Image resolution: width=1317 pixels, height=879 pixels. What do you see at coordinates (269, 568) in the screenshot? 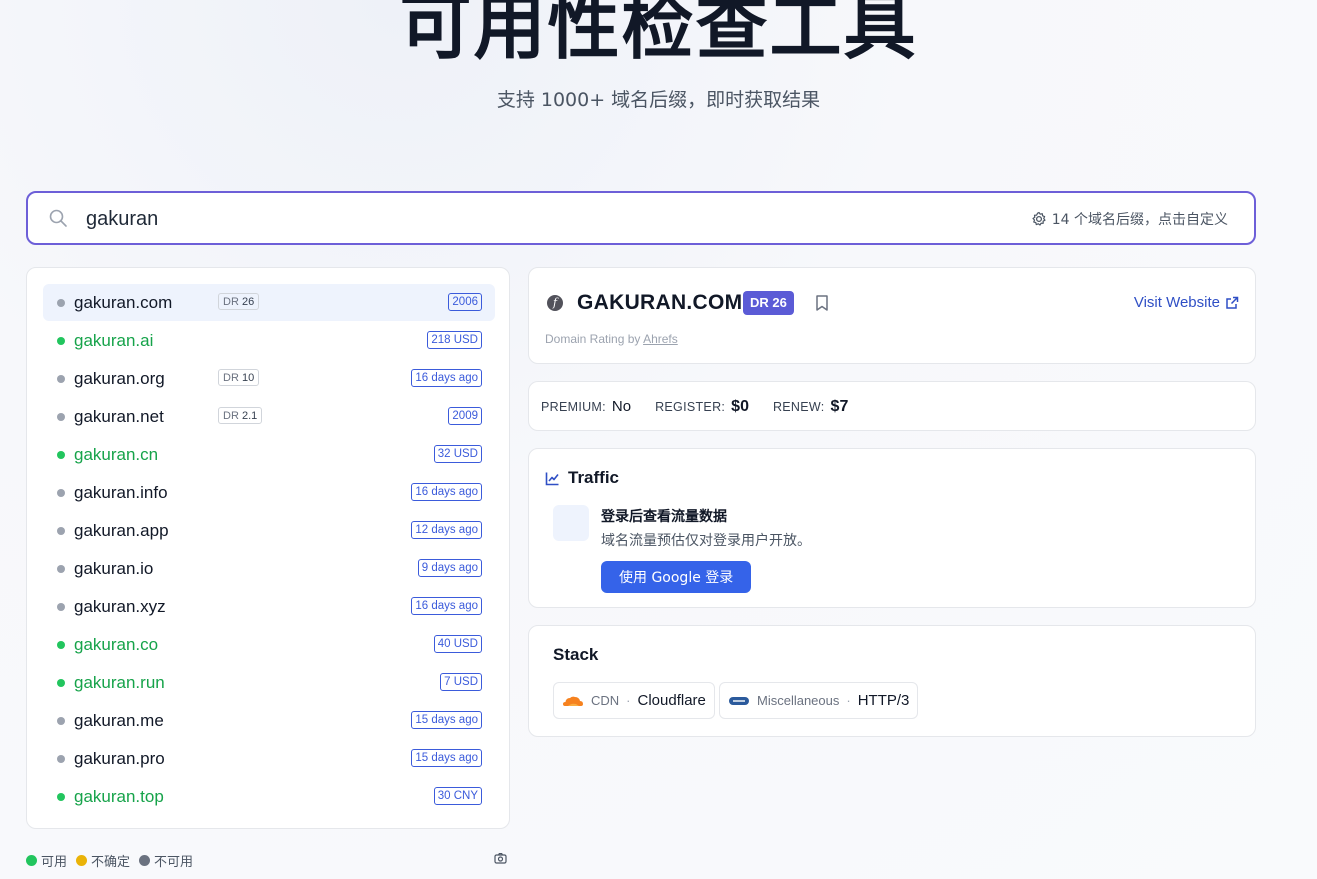
I see `domain-row: gakuran.io 9 days ago` at bounding box center [269, 568].